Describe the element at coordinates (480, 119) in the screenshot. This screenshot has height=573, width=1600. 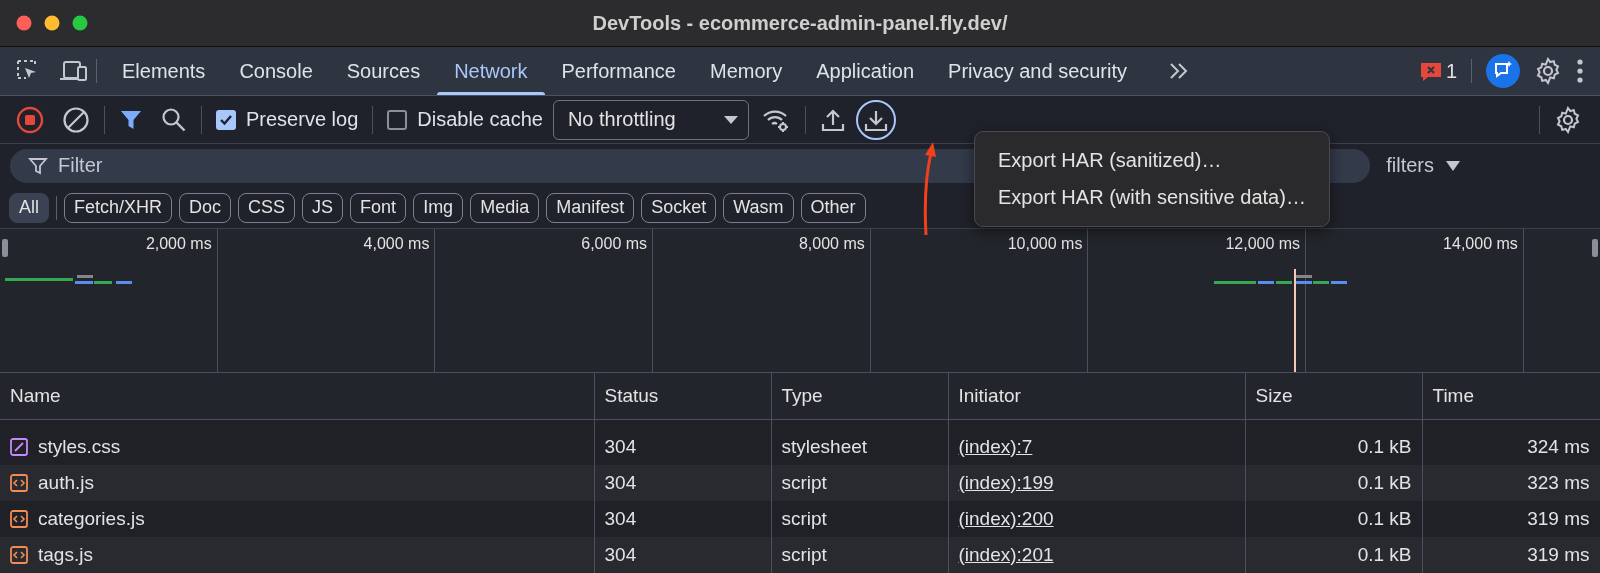
I see `checkbox-label: Disable cache` at that location.